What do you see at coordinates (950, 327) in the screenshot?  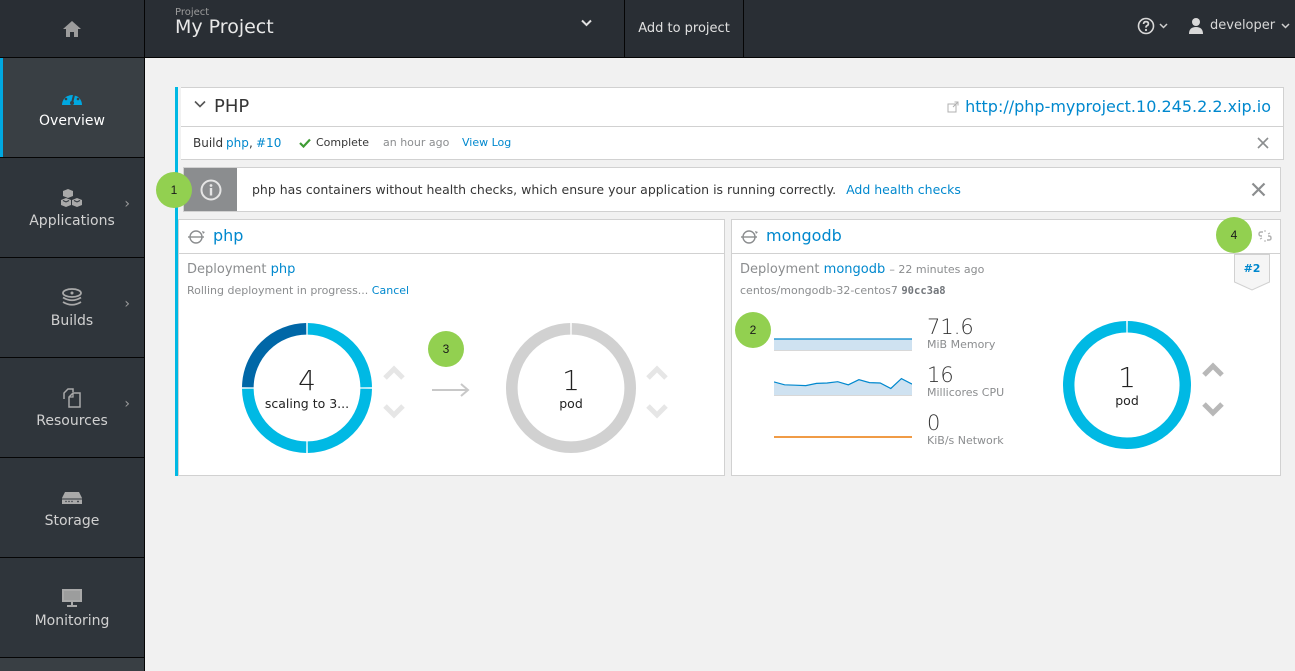 I see `metric-value: 71.6` at bounding box center [950, 327].